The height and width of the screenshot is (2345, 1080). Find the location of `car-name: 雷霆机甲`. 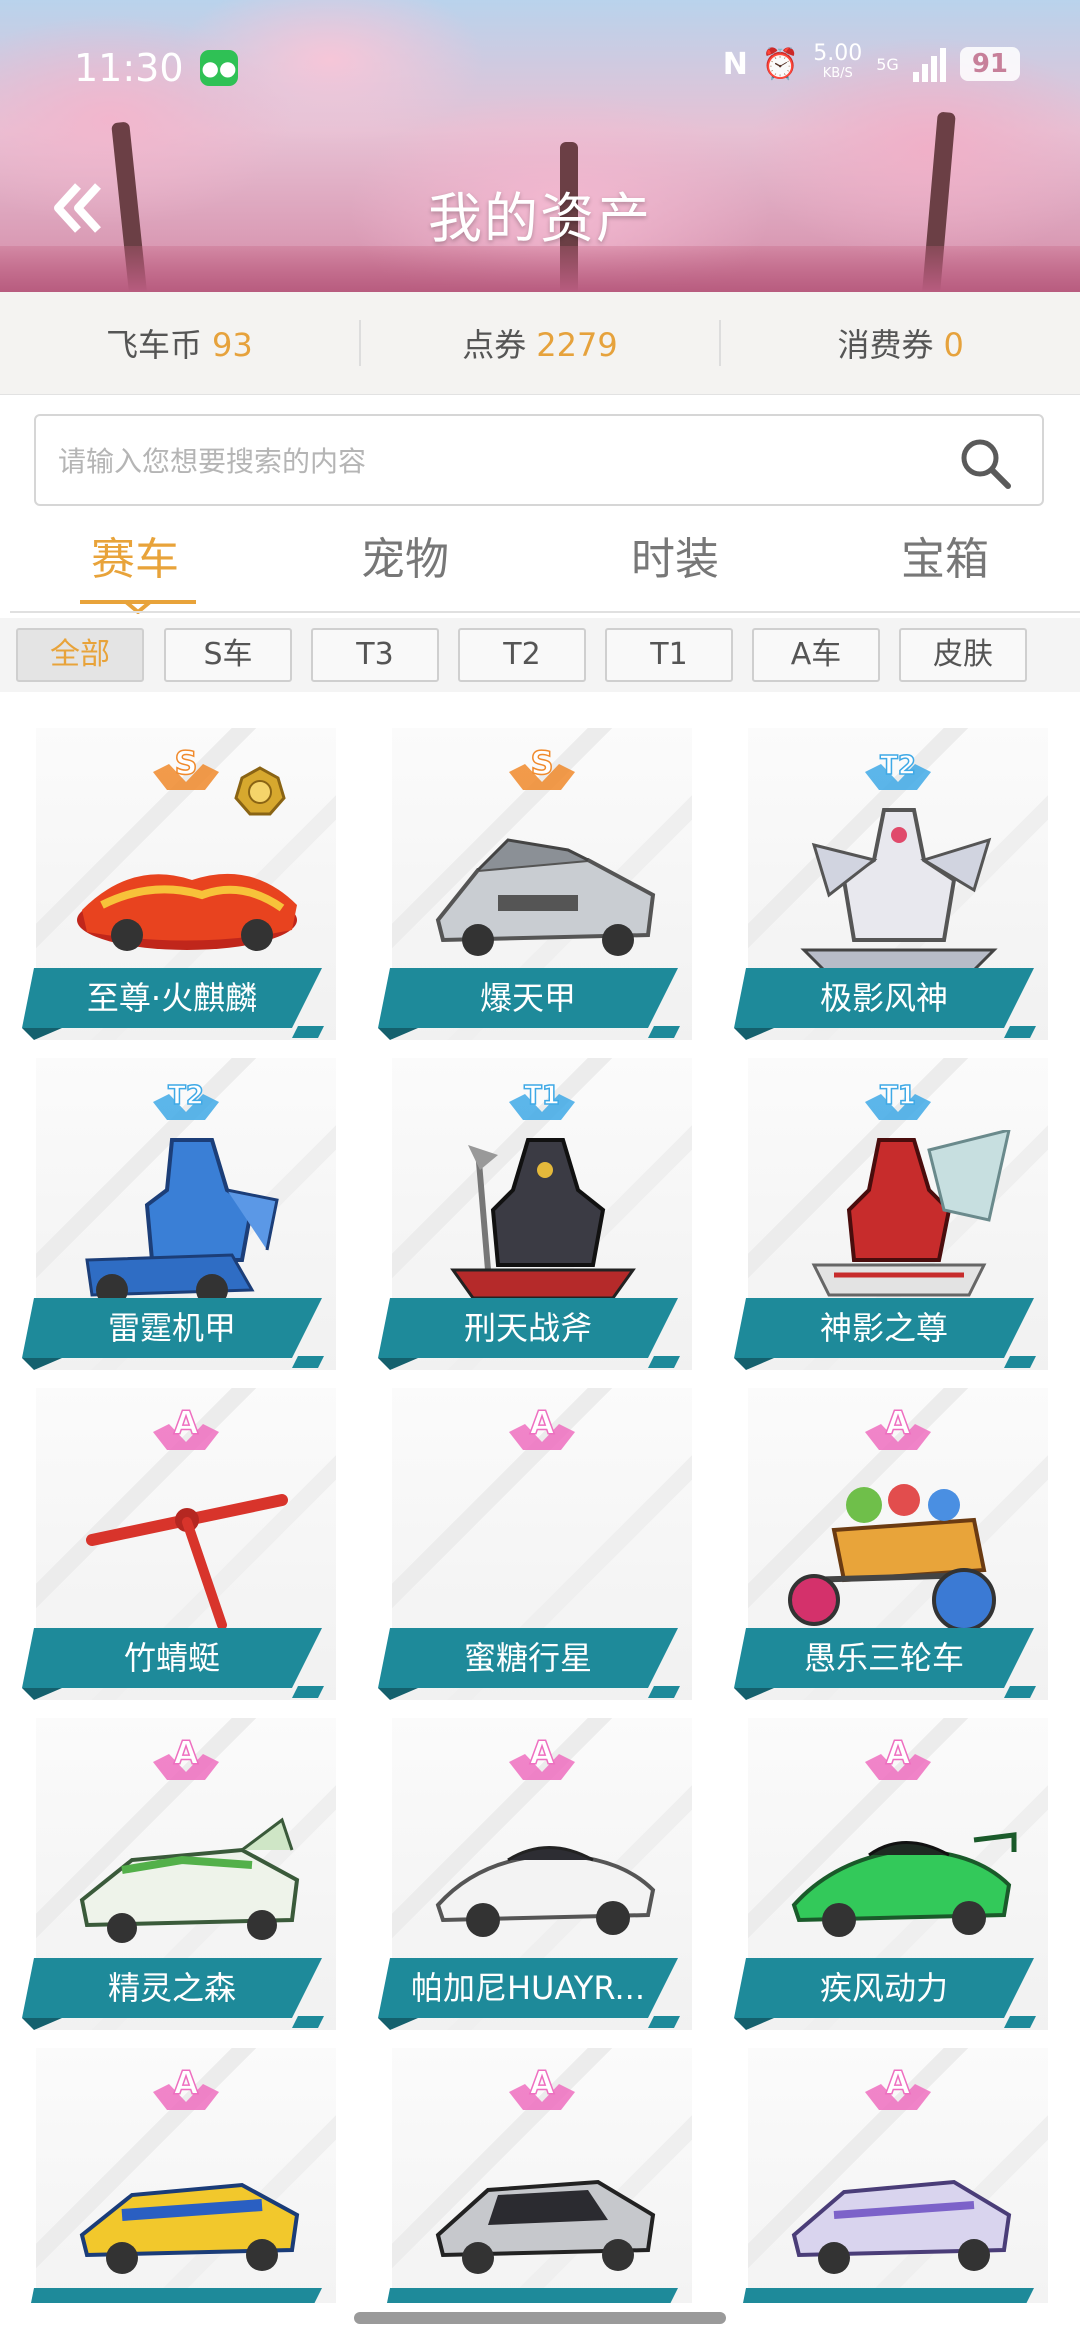

car-name: 雷霆机甲 is located at coordinates (171, 1328).